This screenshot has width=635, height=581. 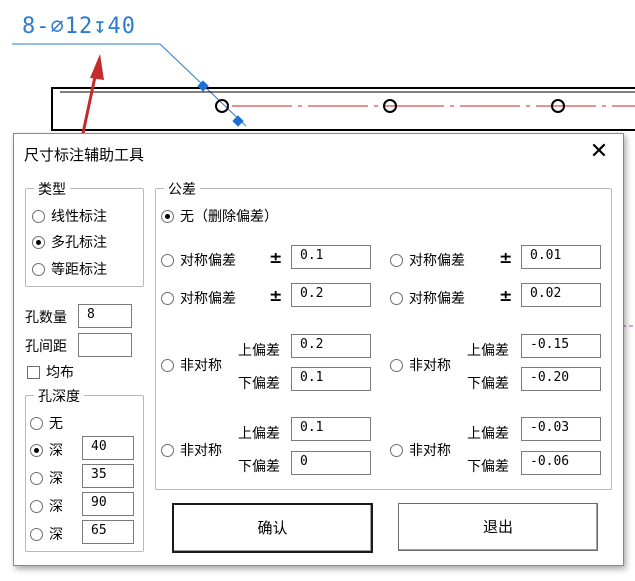 What do you see at coordinates (561, 379) in the screenshot?
I see `asym-2-lower-input: -0.20` at bounding box center [561, 379].